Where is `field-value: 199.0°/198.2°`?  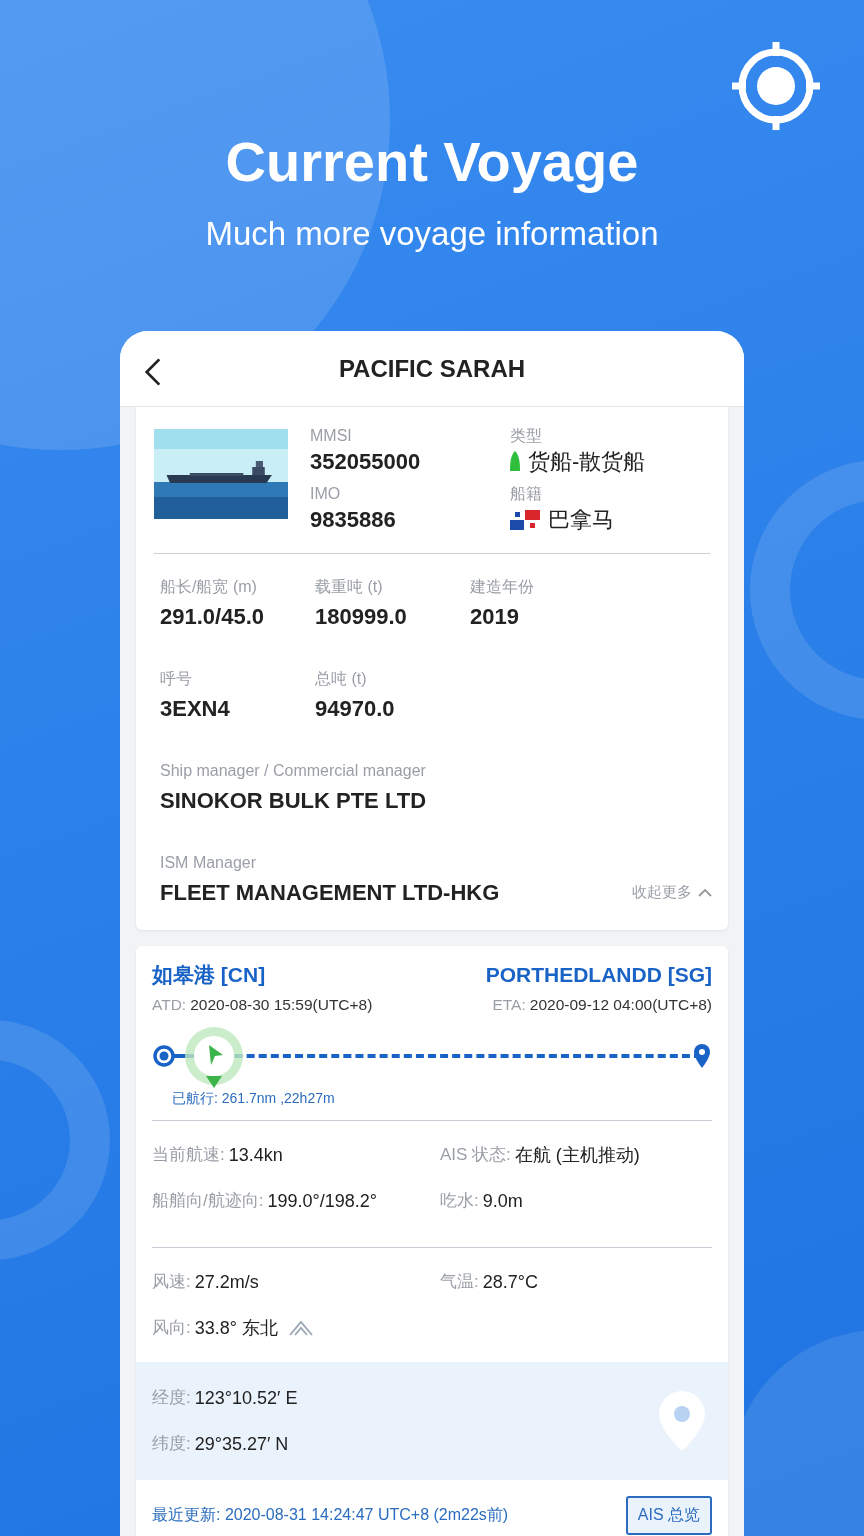 field-value: 199.0°/198.2° is located at coordinates (322, 1201).